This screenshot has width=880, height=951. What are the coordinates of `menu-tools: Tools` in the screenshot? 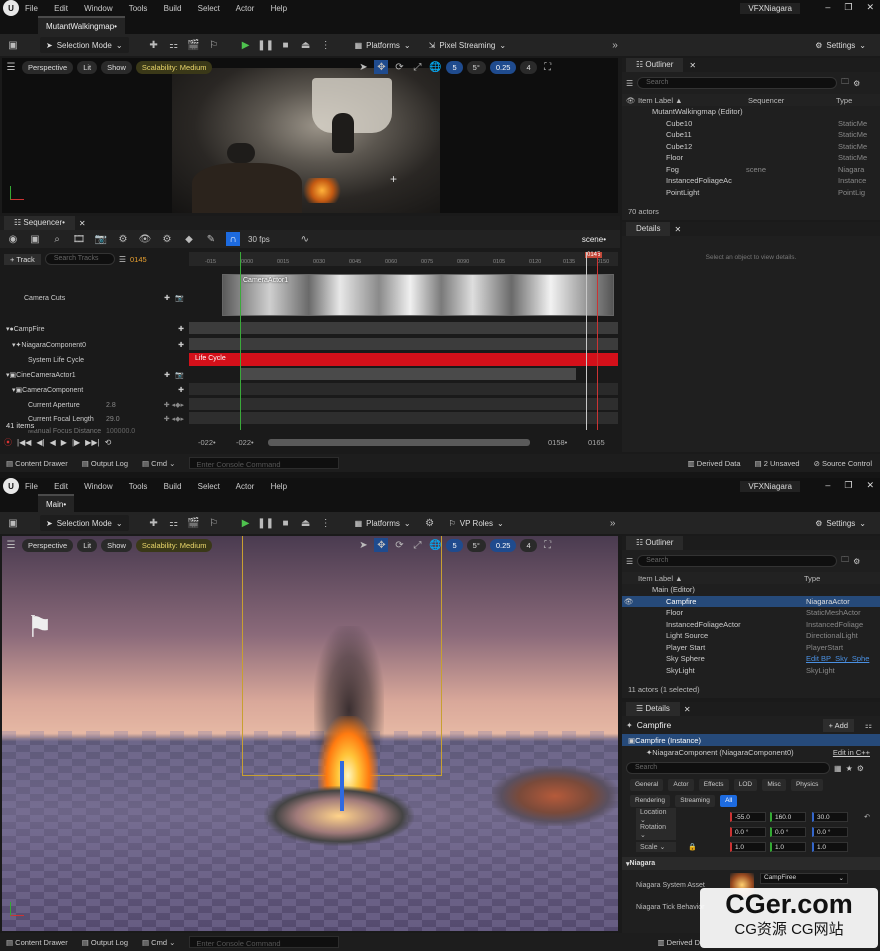 It's located at (138, 486).